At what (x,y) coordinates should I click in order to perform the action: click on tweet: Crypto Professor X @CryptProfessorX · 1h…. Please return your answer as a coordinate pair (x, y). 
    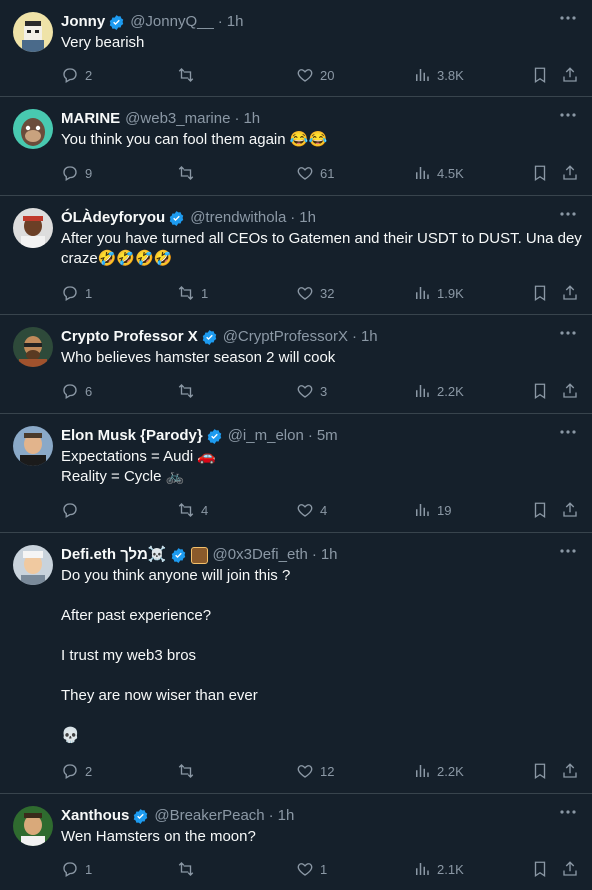
    Looking at the image, I should click on (296, 364).